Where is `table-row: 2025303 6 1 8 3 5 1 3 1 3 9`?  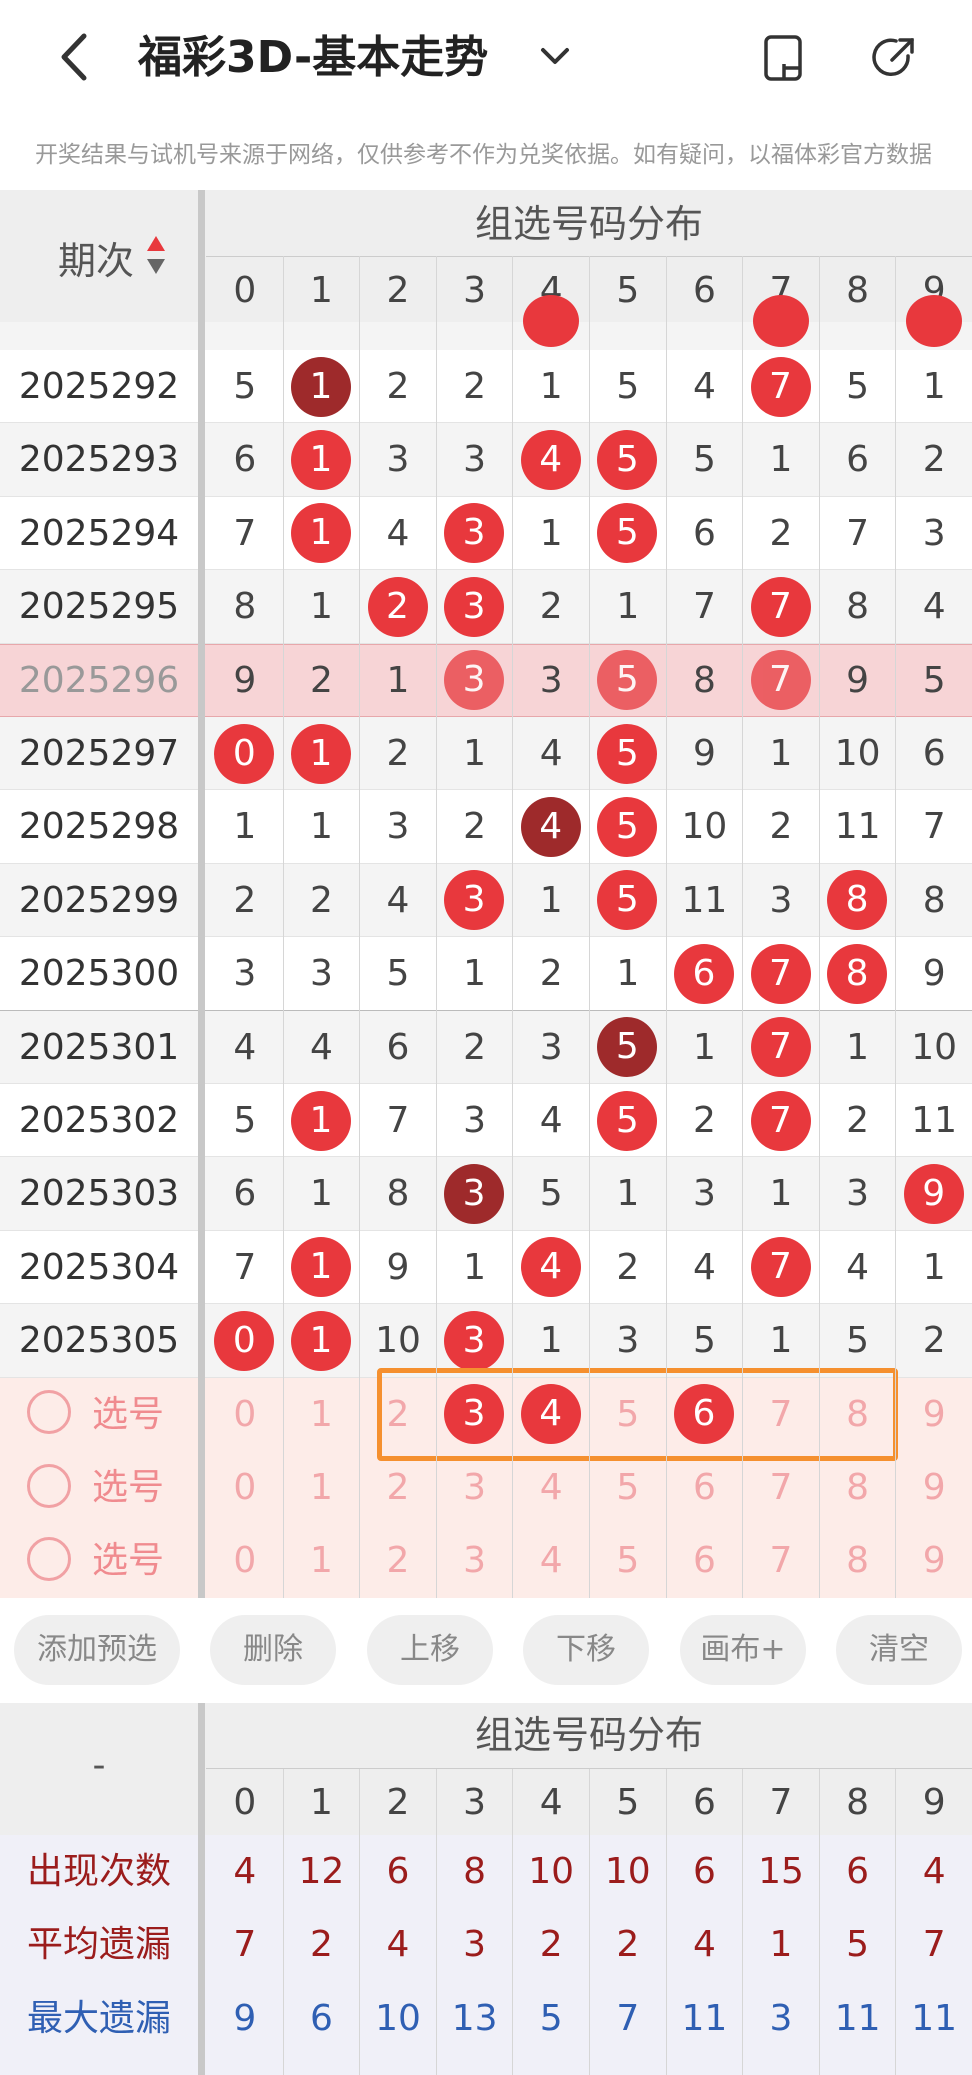
table-row: 2025303 6 1 8 3 5 1 3 1 3 9 is located at coordinates (486, 1194).